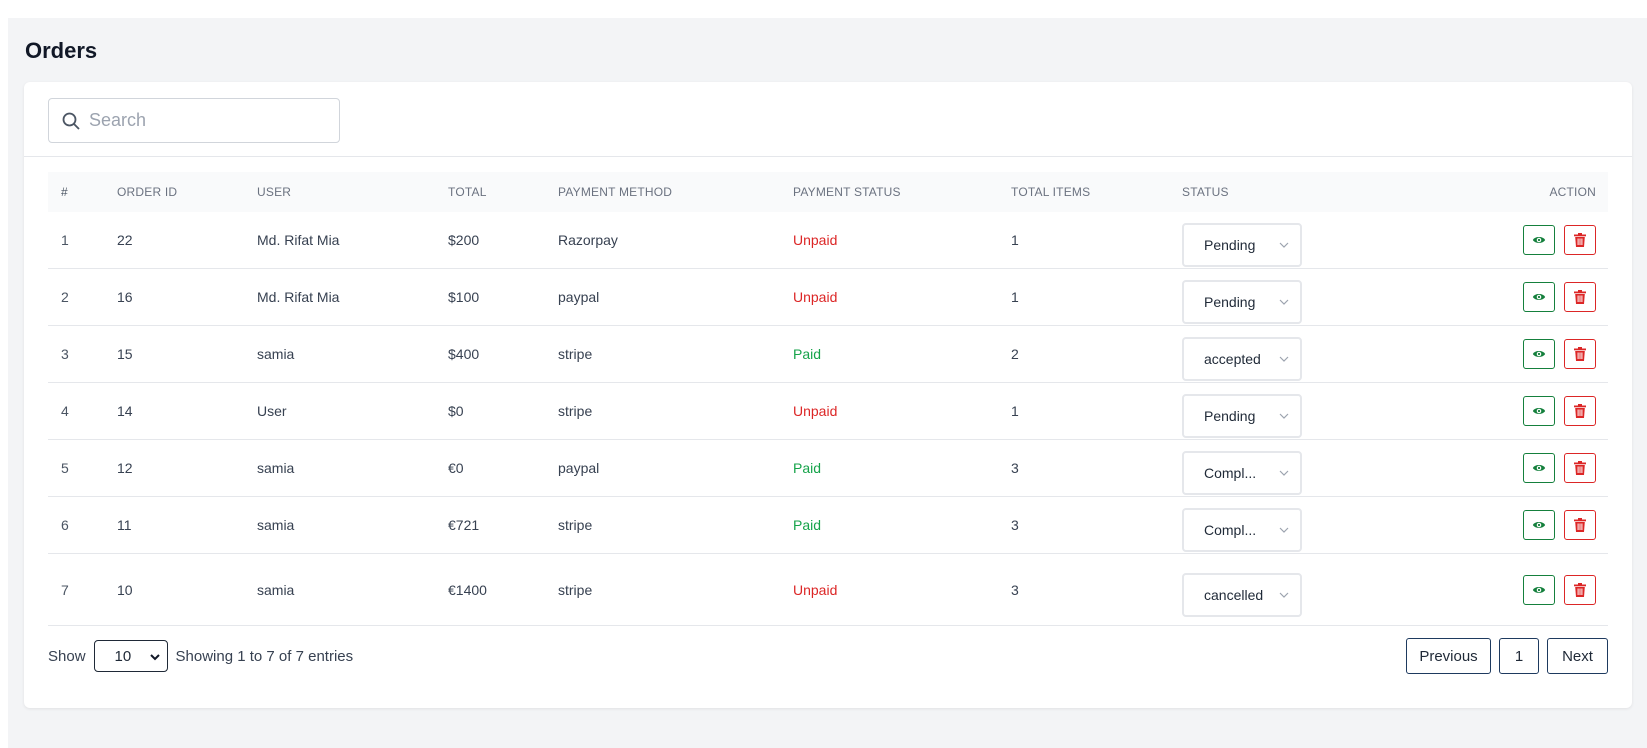 Image resolution: width=1647 pixels, height=748 pixels. Describe the element at coordinates (65, 354) in the screenshot. I see `cell-index: 3` at that location.